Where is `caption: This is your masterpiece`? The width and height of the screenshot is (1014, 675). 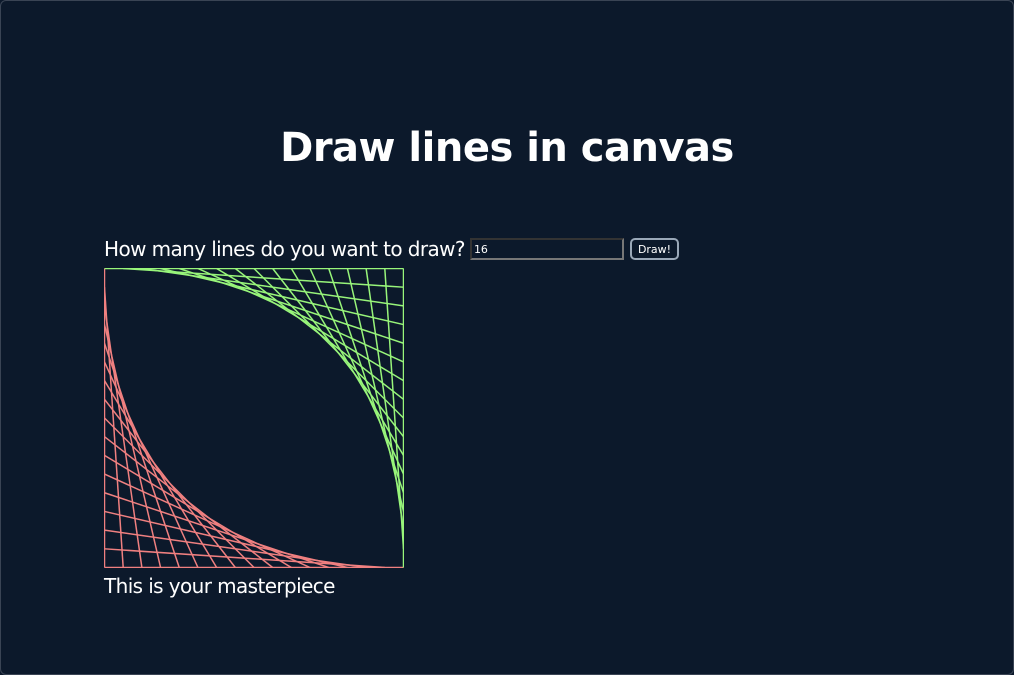
caption: This is your masterpiece is located at coordinates (219, 586).